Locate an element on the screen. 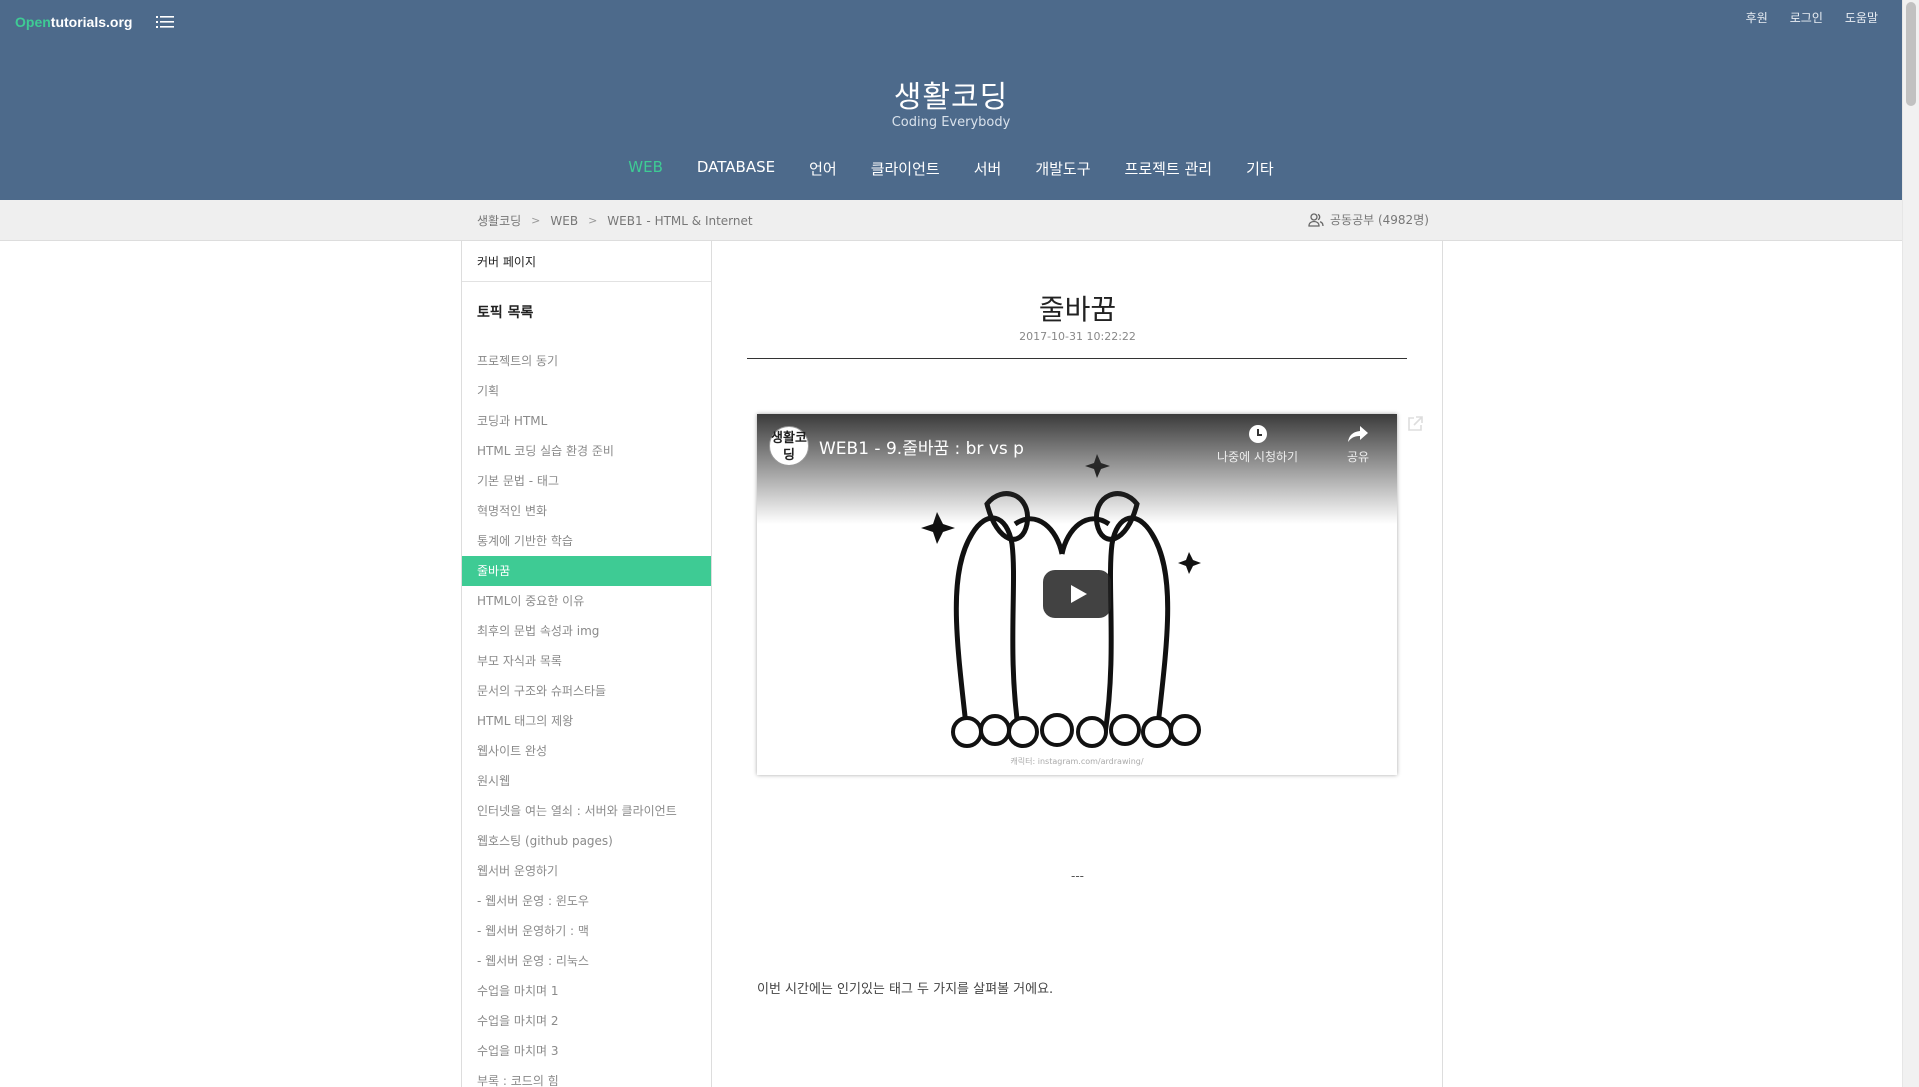 The height and width of the screenshot is (1087, 1919). sidebar-topic-item: HTML 코딩 실습 환경 준비 is located at coordinates (586, 451).